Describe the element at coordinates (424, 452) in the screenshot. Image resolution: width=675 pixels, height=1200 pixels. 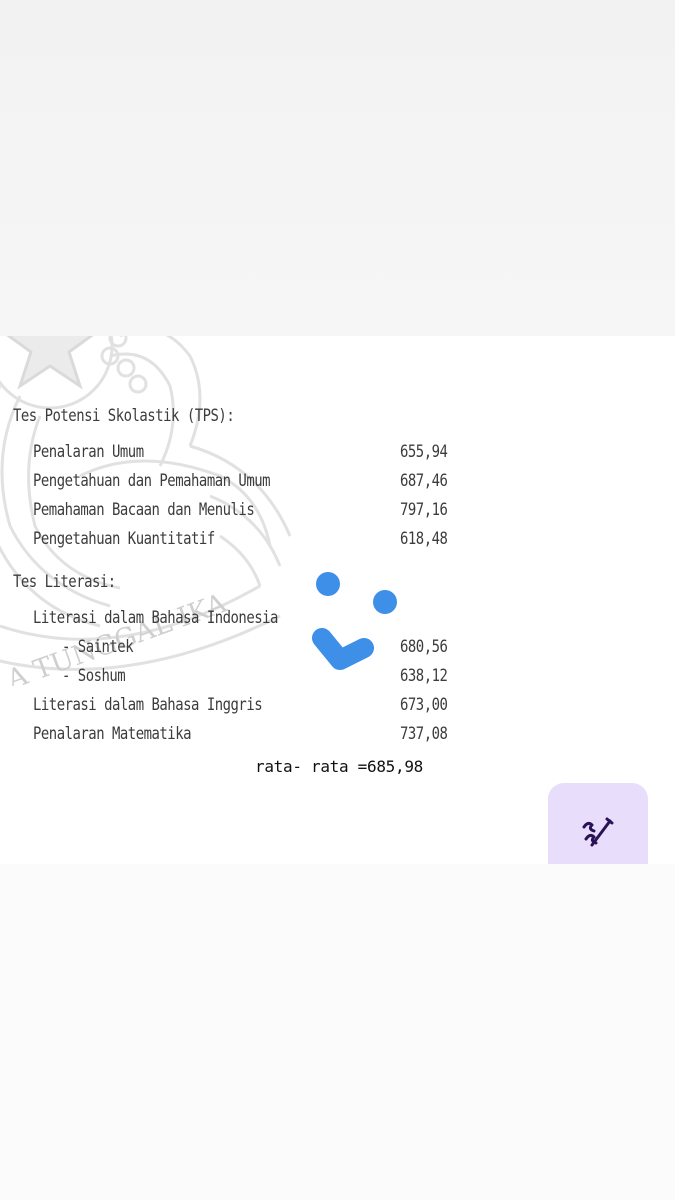
I see `tps-item-value: 655,94` at that location.